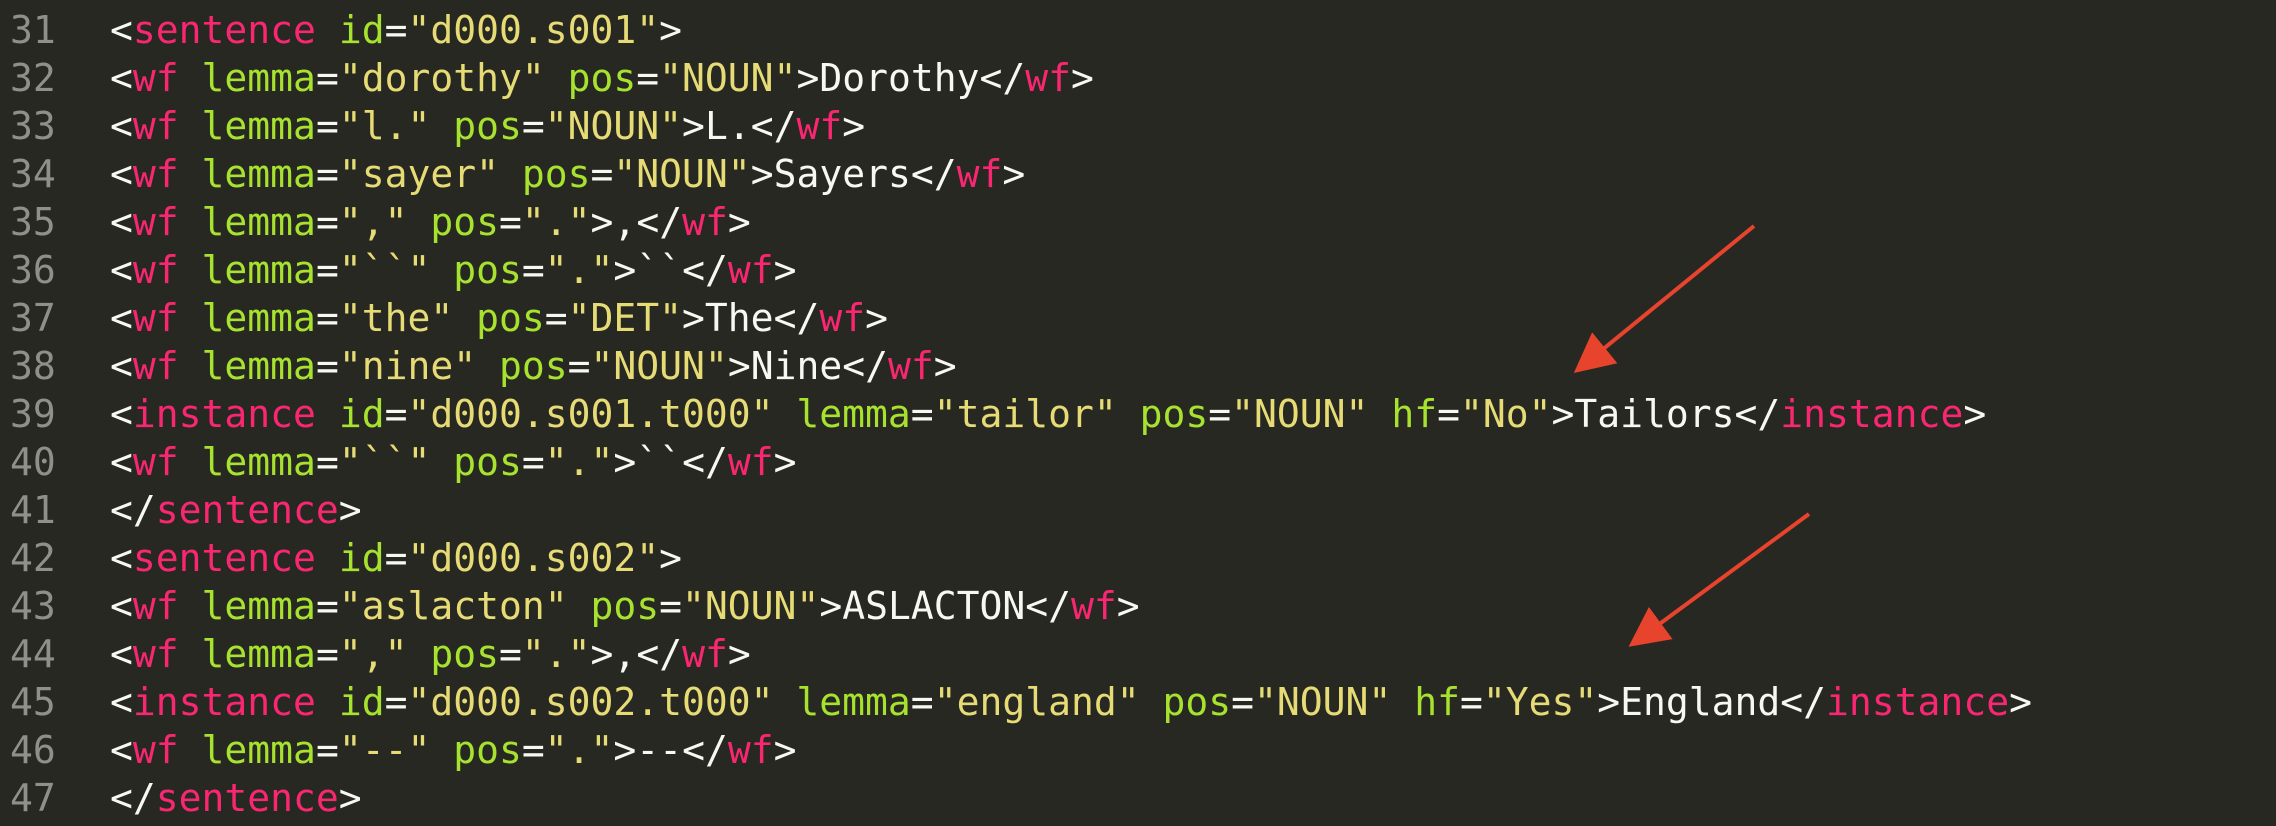 The width and height of the screenshot is (2276, 826). I want to click on code-token: "l.", so click(384, 126).